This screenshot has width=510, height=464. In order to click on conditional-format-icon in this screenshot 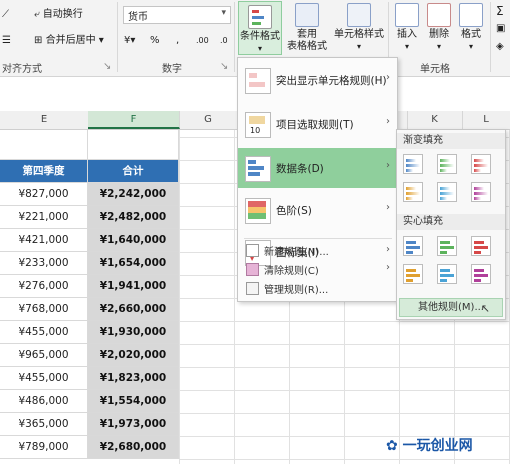, I will do `click(260, 17)`.